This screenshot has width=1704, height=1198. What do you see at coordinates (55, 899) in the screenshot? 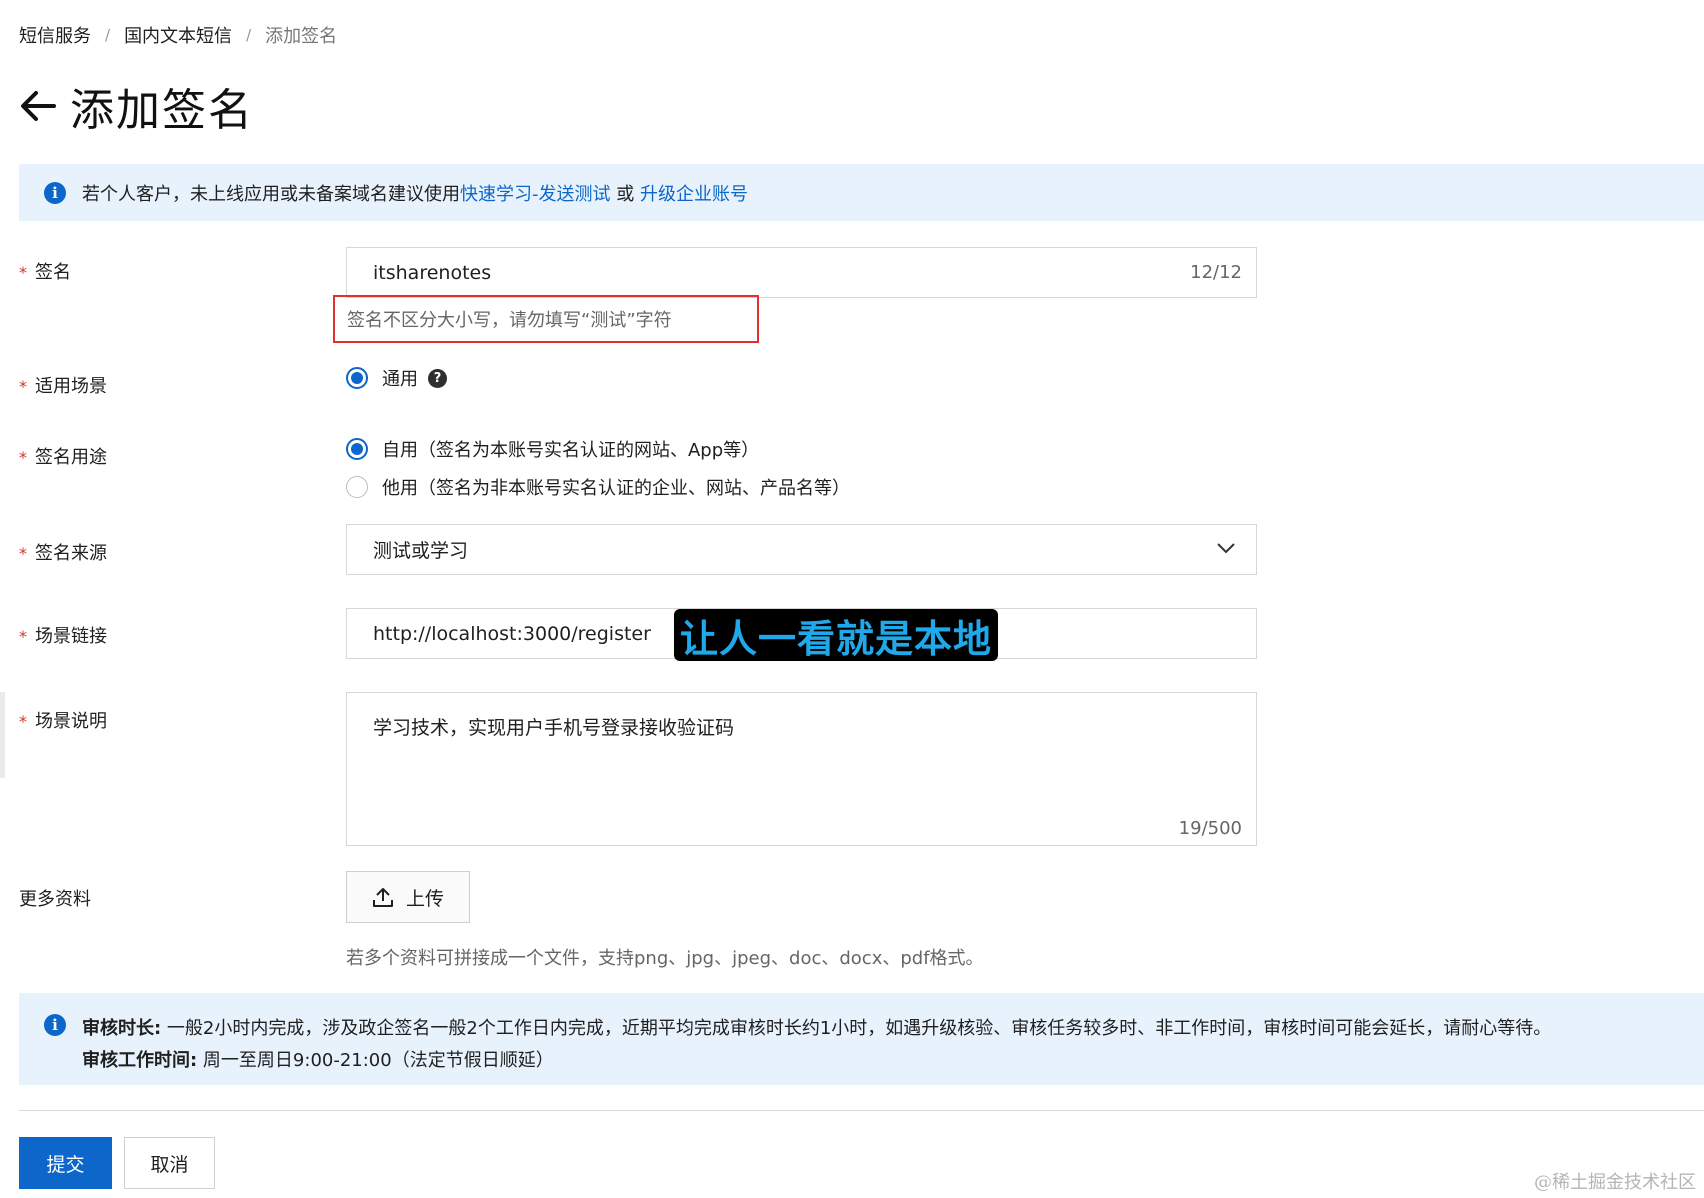
I see `more-materials-label: 更多资料` at bounding box center [55, 899].